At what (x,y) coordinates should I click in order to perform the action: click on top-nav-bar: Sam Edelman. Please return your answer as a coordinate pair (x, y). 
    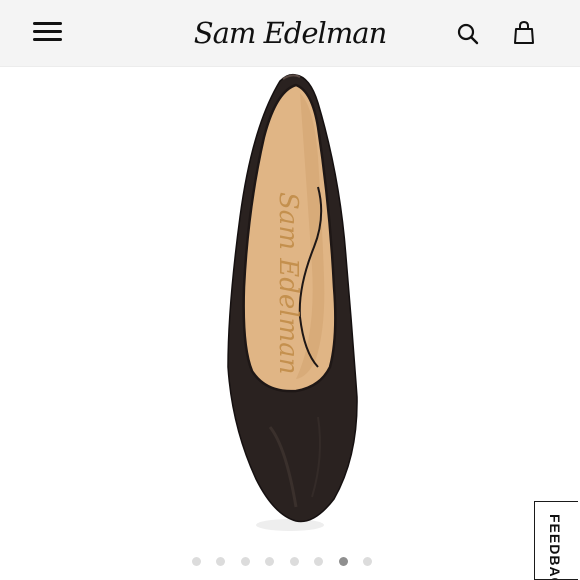
    Looking at the image, I should click on (290, 33).